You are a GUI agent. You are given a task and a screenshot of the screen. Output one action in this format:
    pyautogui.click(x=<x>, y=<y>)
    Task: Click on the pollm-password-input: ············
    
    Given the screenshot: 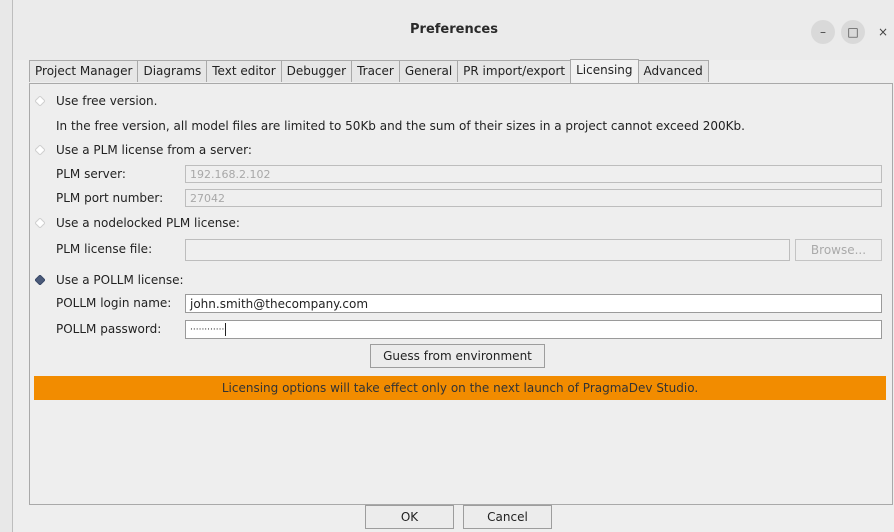 What is the action you would take?
    pyautogui.click(x=533, y=329)
    